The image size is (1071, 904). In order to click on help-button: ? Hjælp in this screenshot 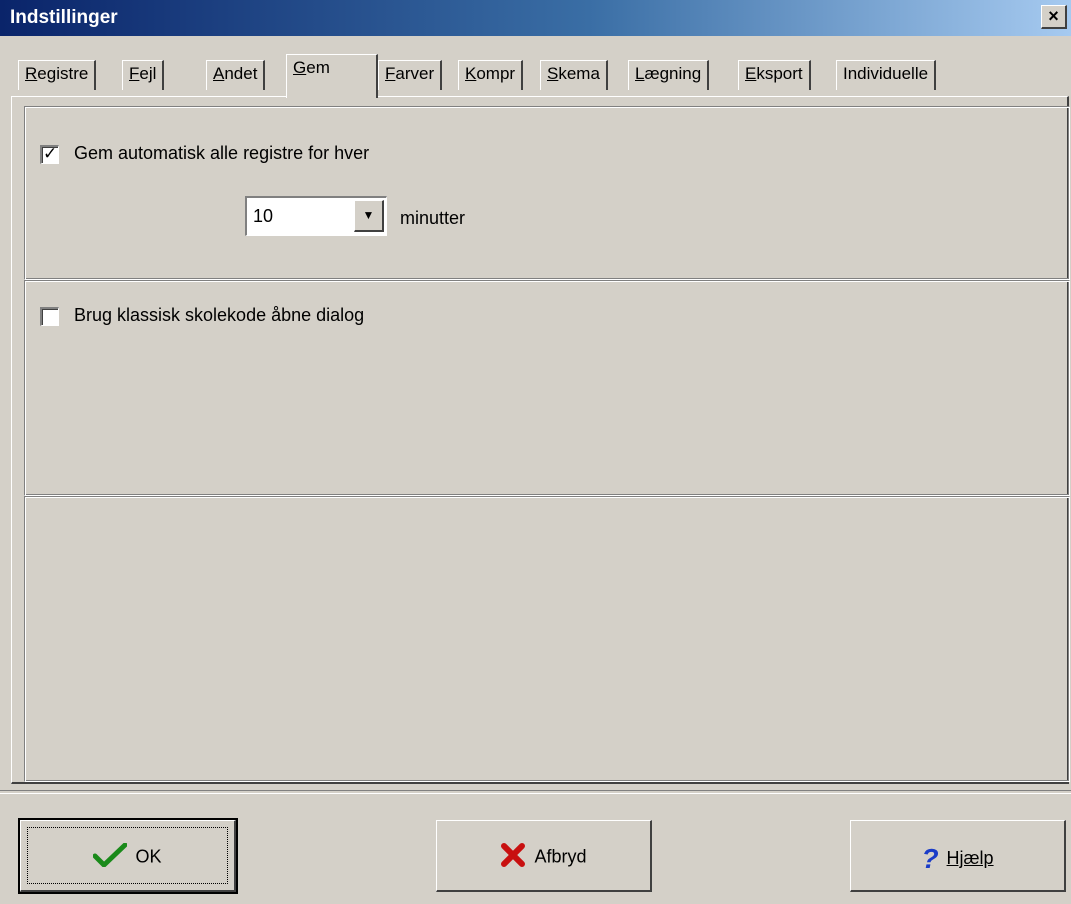, I will do `click(958, 856)`.